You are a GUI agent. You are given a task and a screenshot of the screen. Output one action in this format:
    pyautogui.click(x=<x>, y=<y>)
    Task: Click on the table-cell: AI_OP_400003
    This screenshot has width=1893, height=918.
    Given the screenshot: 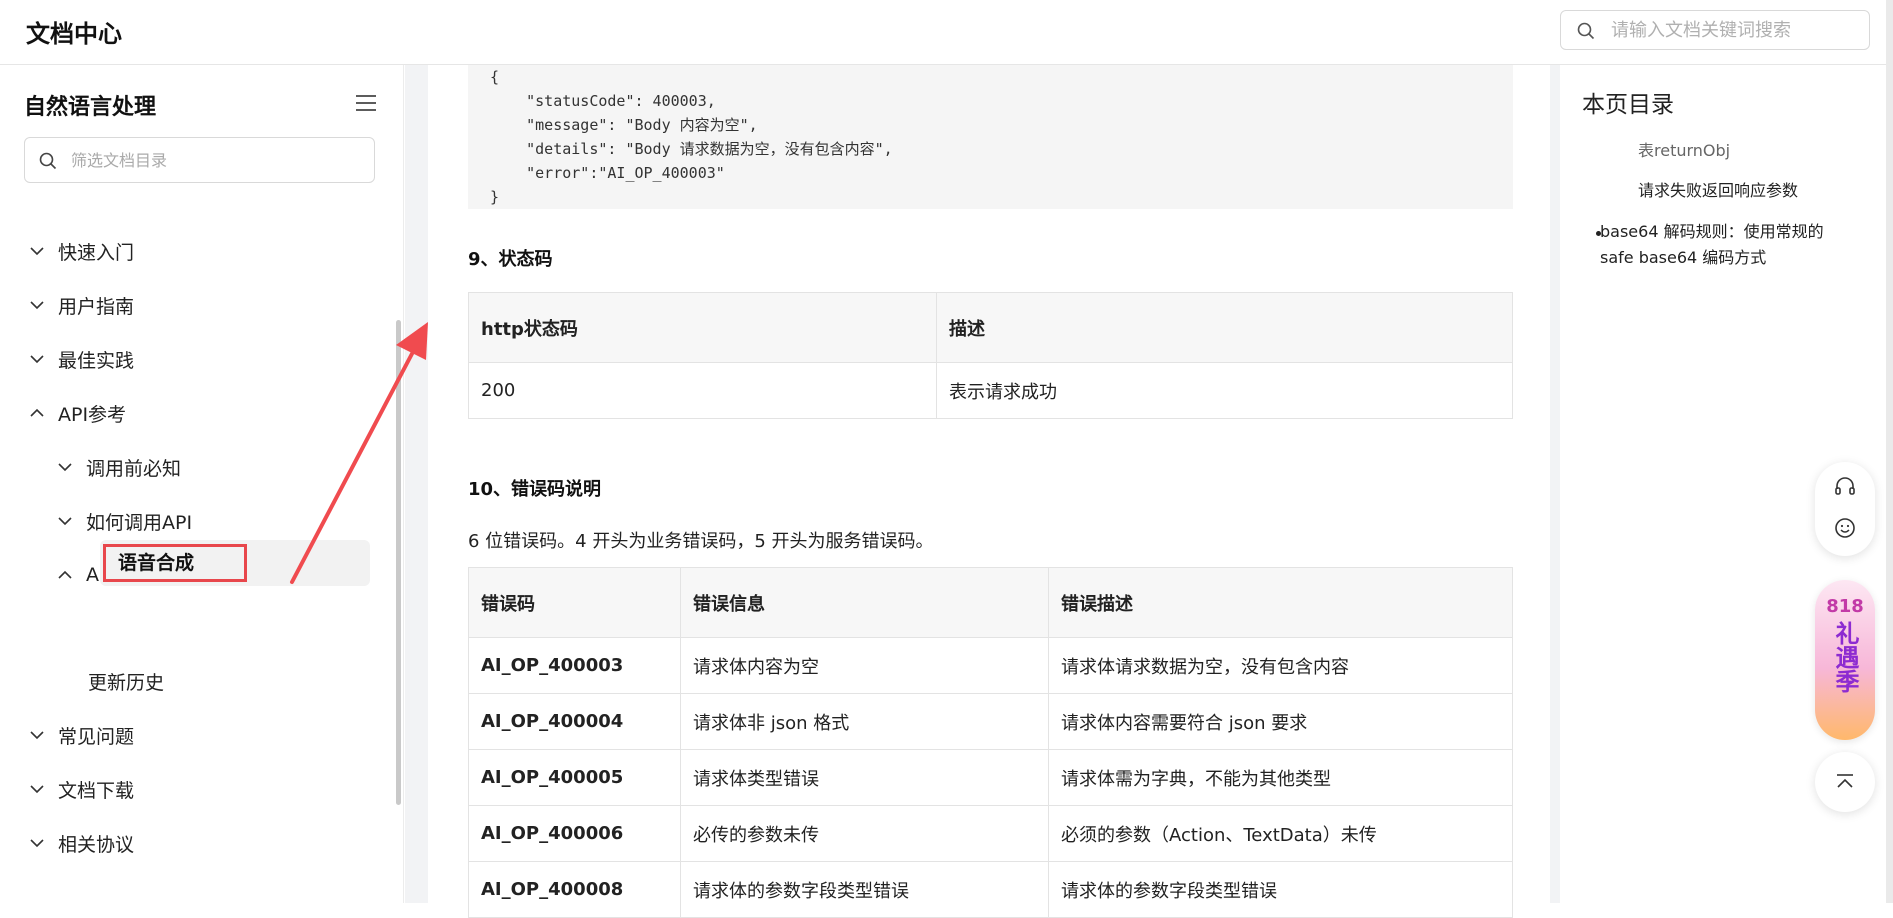 What is the action you would take?
    pyautogui.click(x=574, y=665)
    